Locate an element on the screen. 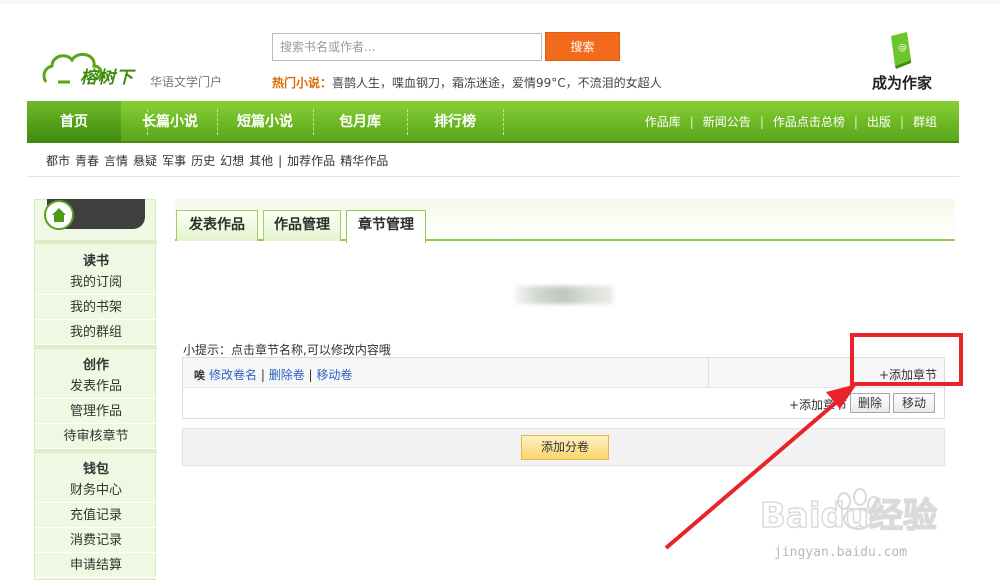 Image resolution: width=1000 pixels, height=580 pixels. move-button: 移动 is located at coordinates (914, 403).